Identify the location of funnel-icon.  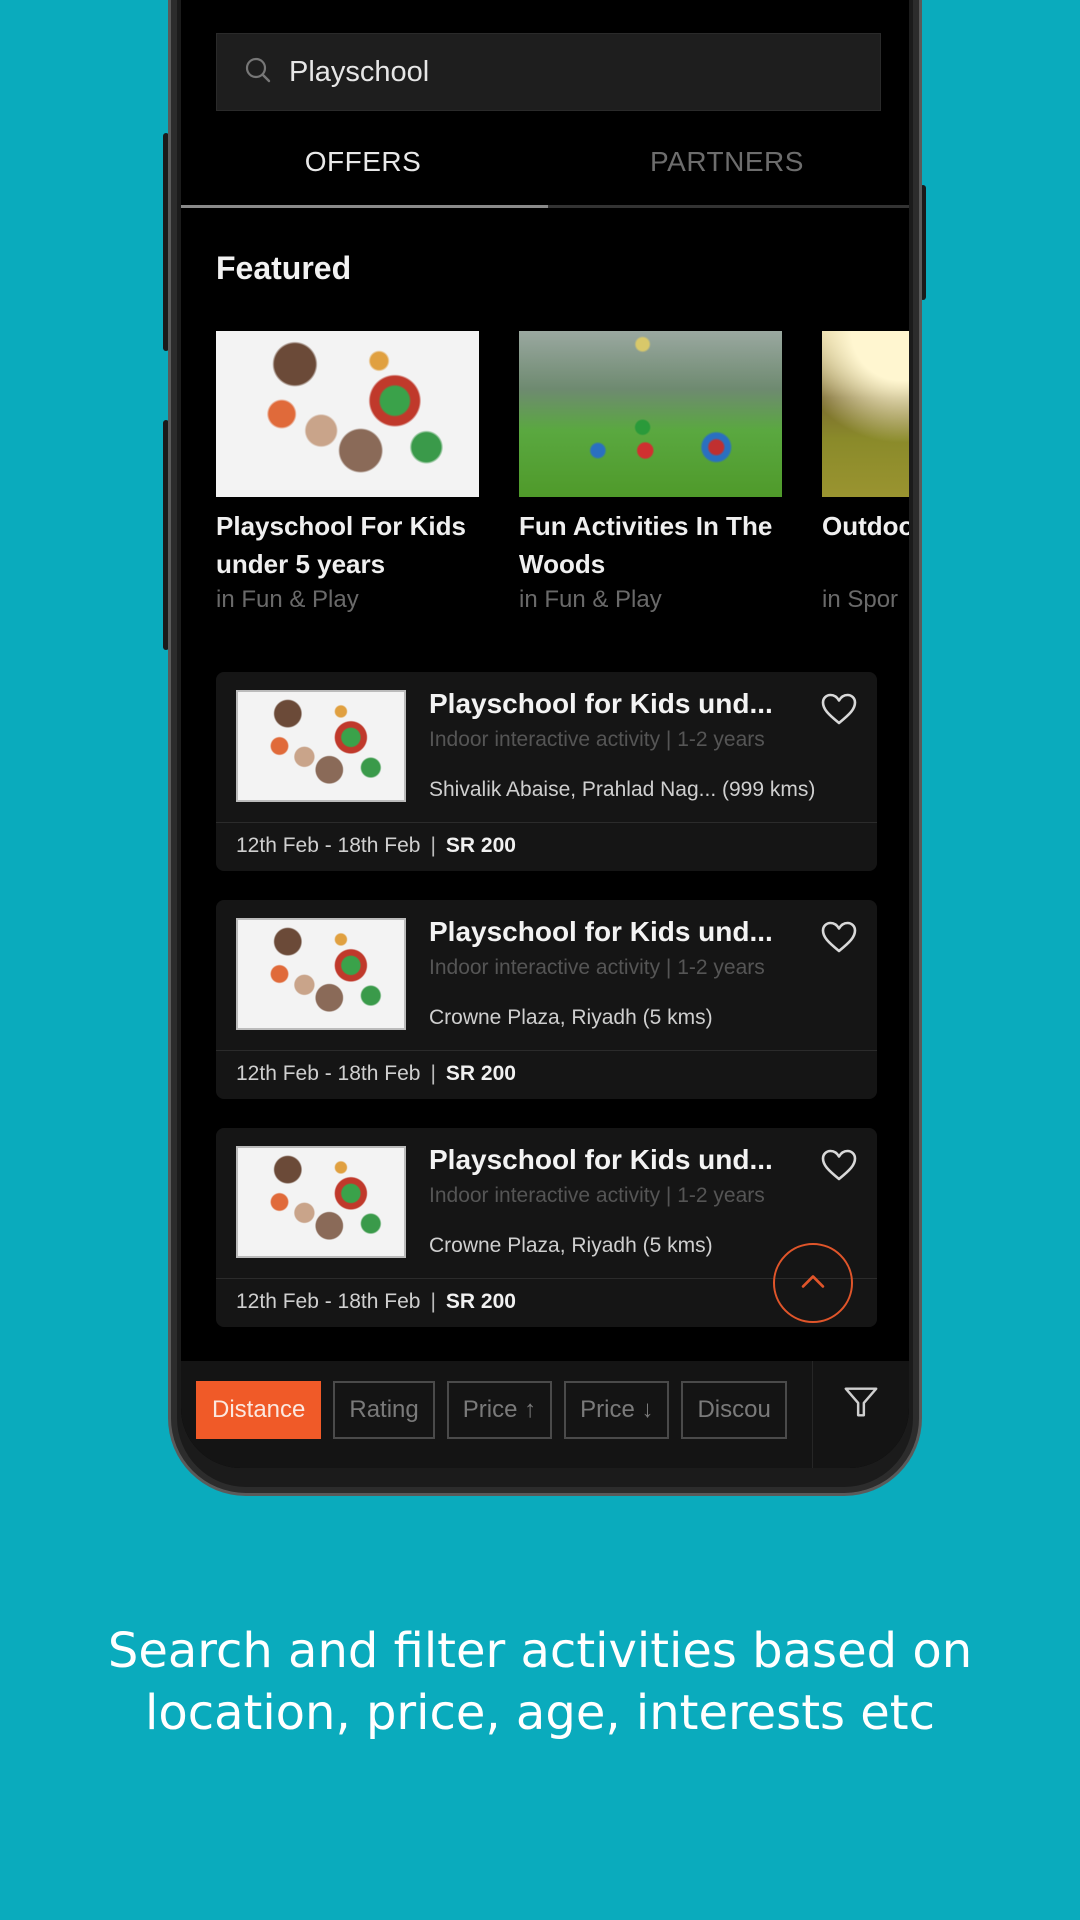
(861, 1404).